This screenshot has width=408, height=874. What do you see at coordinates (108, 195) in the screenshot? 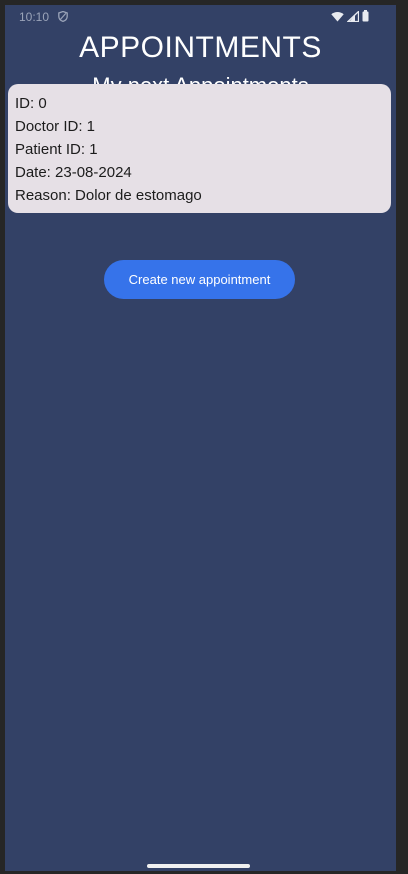
I see `appointment-reason: Reason: Dolor de estomago` at bounding box center [108, 195].